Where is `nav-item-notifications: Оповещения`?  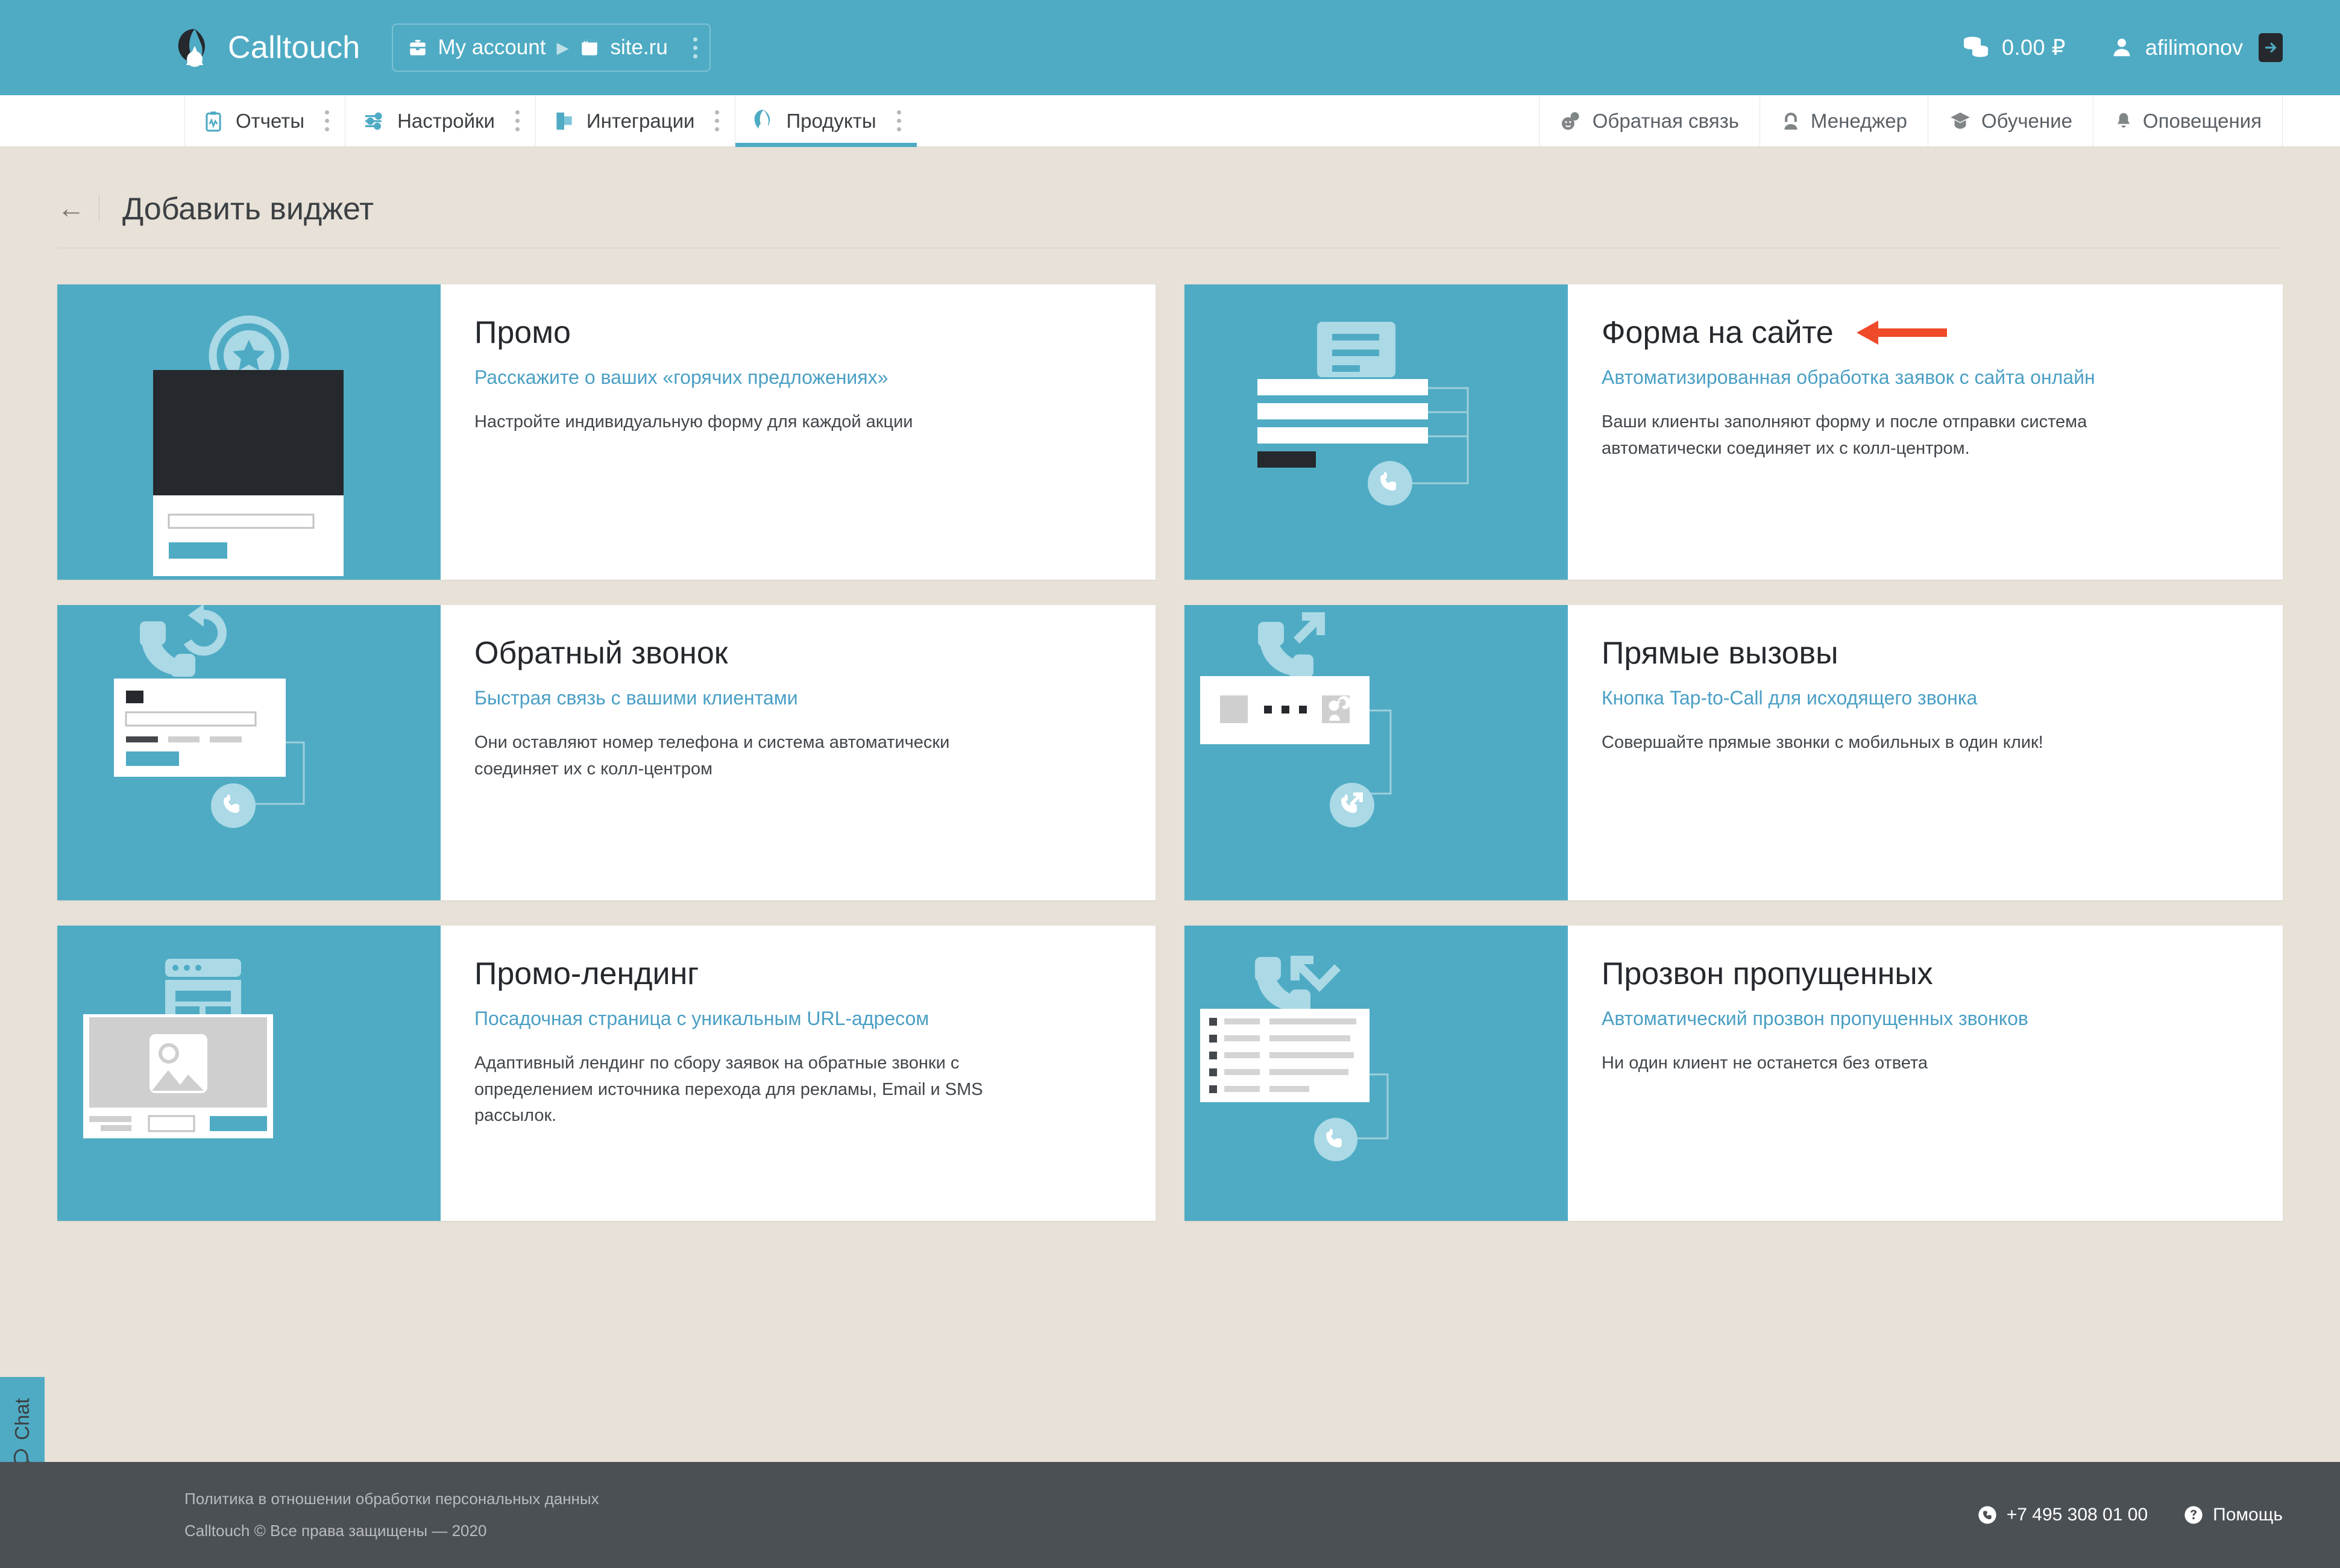 nav-item-notifications: Оповещения is located at coordinates (2187, 120).